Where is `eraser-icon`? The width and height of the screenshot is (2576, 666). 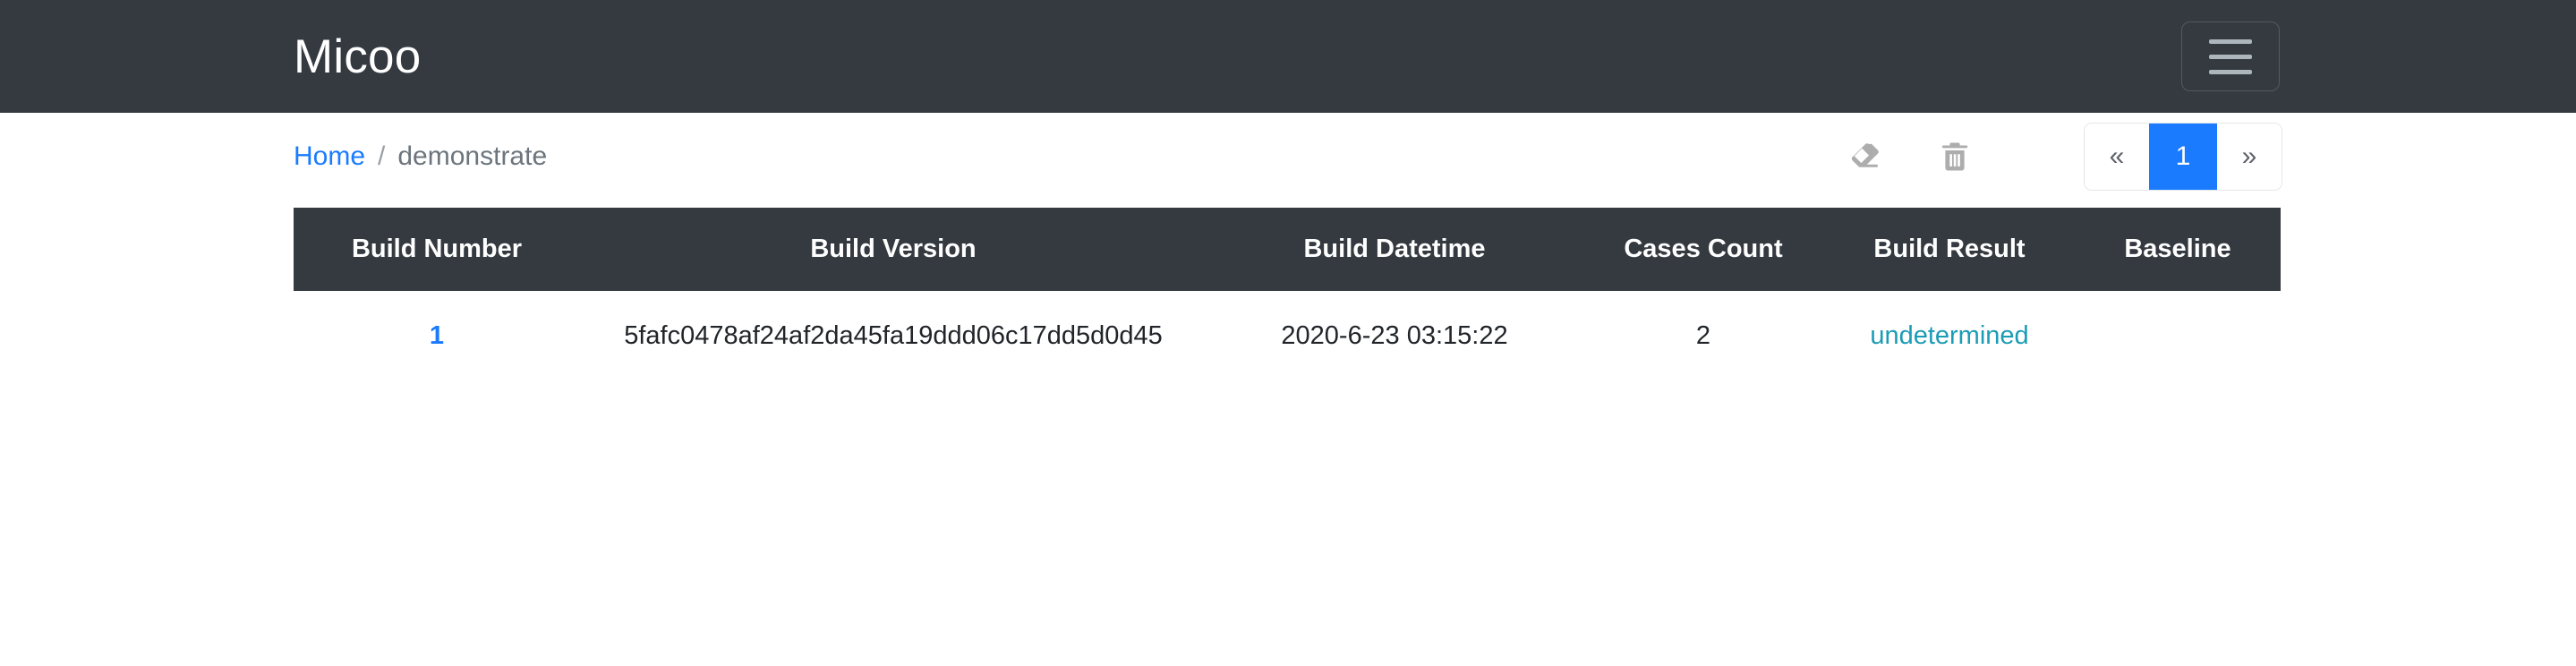 eraser-icon is located at coordinates (1865, 157).